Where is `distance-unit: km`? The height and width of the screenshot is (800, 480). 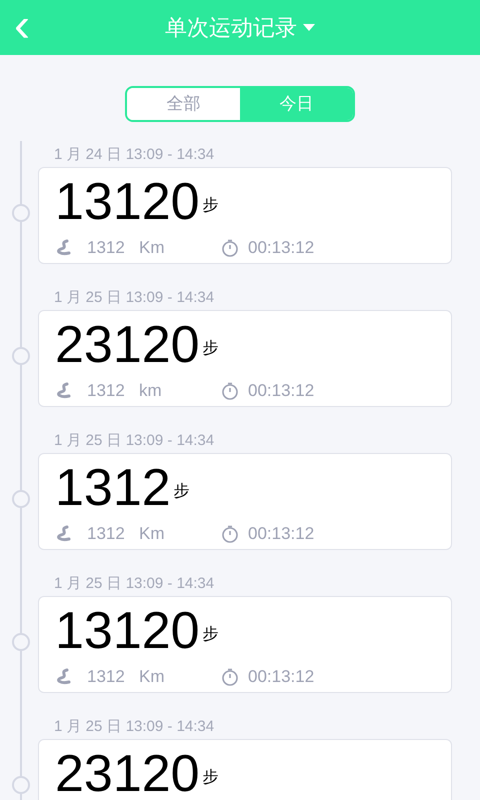
distance-unit: km is located at coordinates (151, 391).